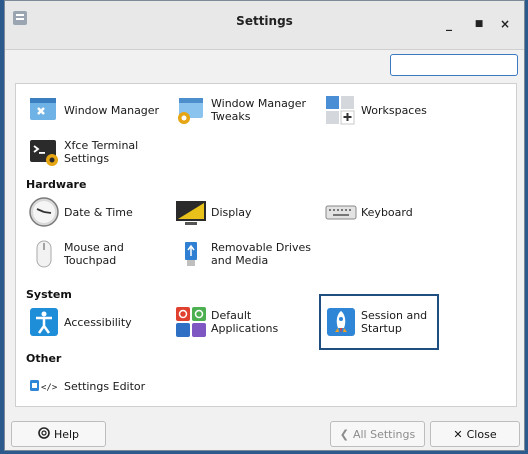 The width and height of the screenshot is (528, 454). I want to click on settings-editor-icon: </>, so click(44, 386).